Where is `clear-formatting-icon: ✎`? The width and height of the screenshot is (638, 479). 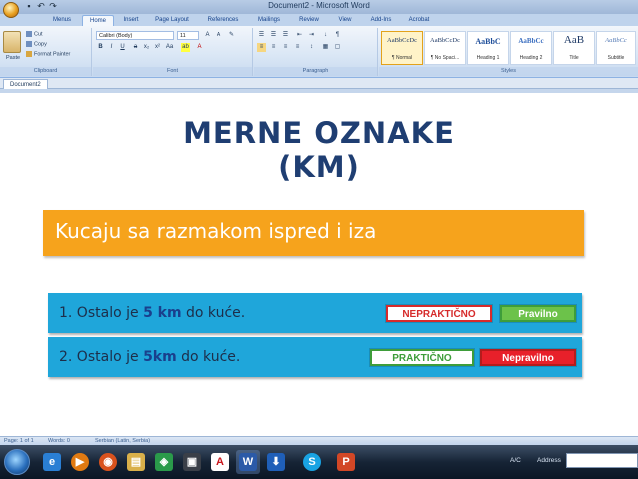
clear-formatting-icon: ✎ is located at coordinates (231, 35).